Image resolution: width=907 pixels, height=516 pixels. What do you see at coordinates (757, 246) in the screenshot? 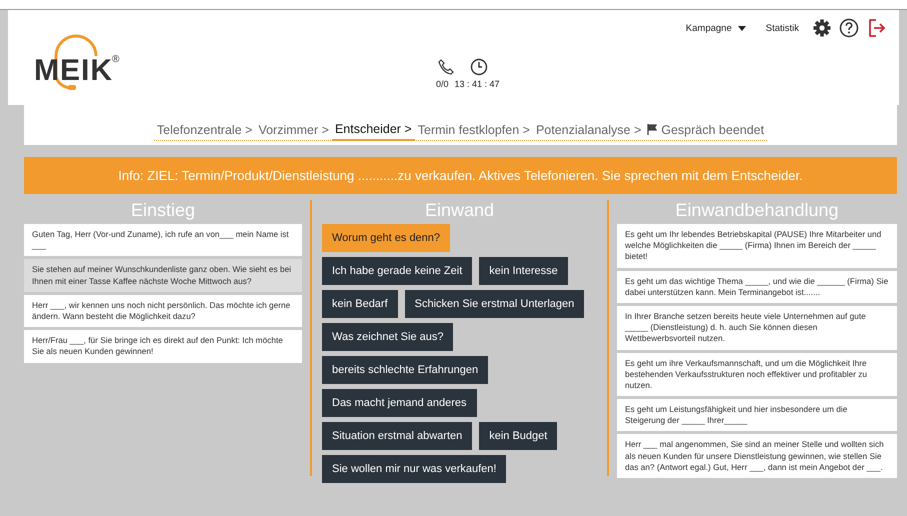
I see `response-card: Es geht um Ihr lebendes Betriebskapital (PAUSE) Ihre Mitarbeiter und welche Möglichkeiten die _____ (Firma) Ihnen im Bereich der _____ bietet!` at bounding box center [757, 246].